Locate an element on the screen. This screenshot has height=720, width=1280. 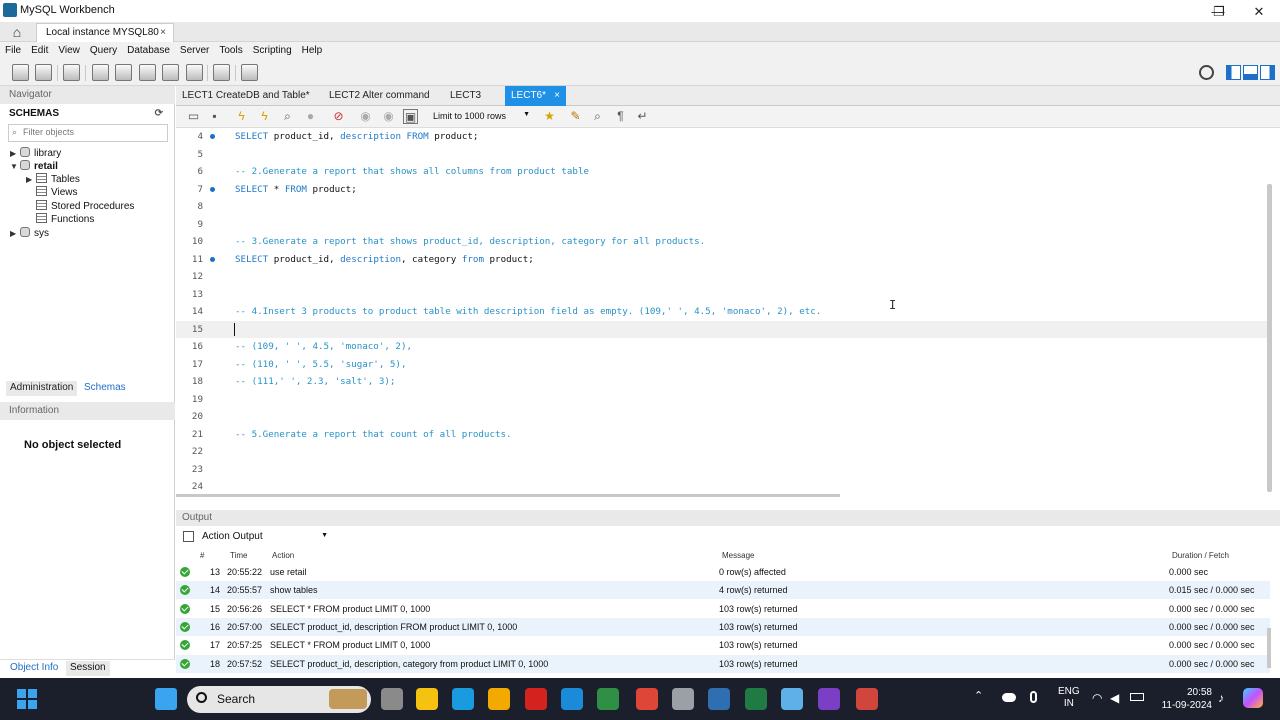
schema-retail: ▼ retail is located at coordinates (34, 166).